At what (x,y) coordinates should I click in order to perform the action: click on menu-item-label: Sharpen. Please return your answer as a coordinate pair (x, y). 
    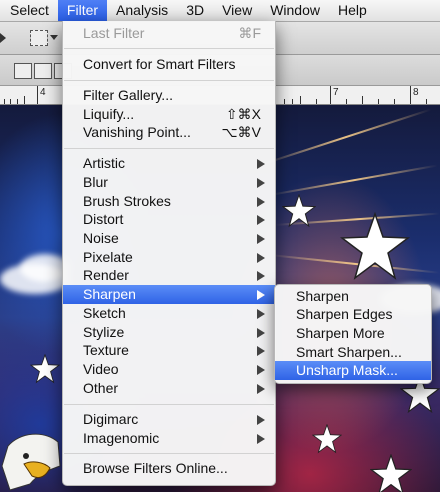
    Looking at the image, I should click on (109, 294).